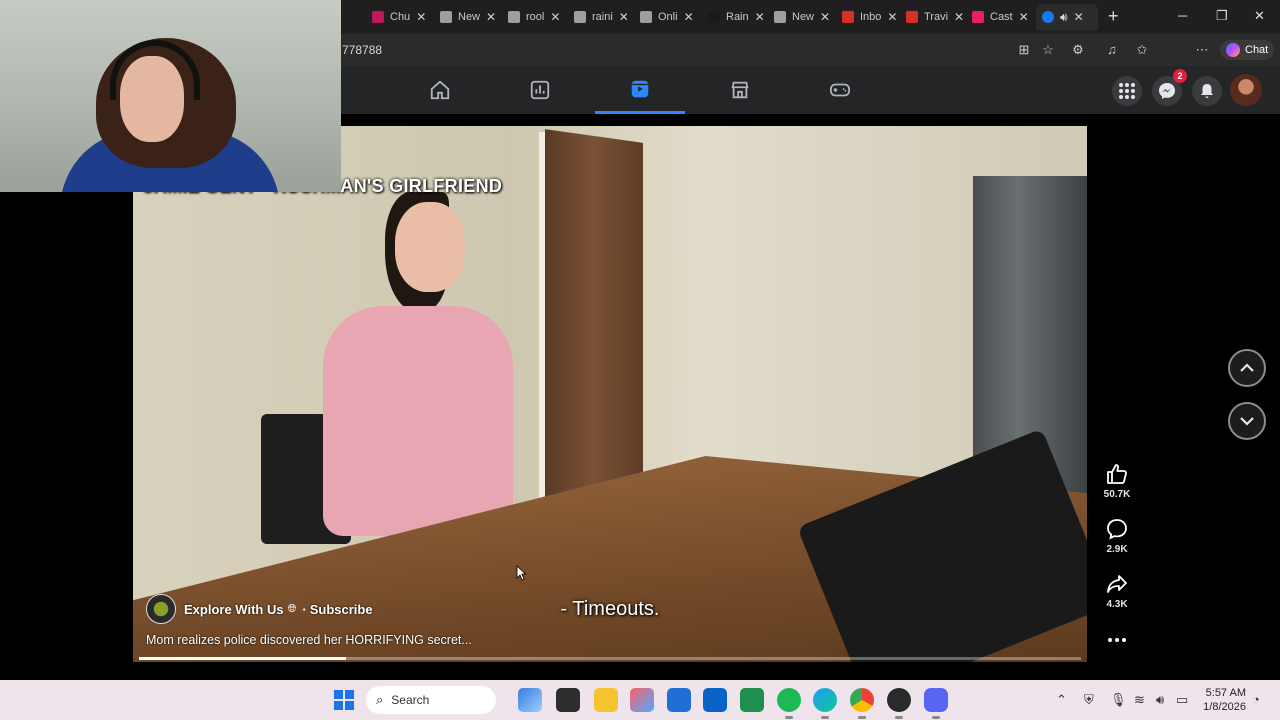 The width and height of the screenshot is (1280, 720). Describe the element at coordinates (738, 17) in the screenshot. I see `browser-tab: Rain ✕` at that location.